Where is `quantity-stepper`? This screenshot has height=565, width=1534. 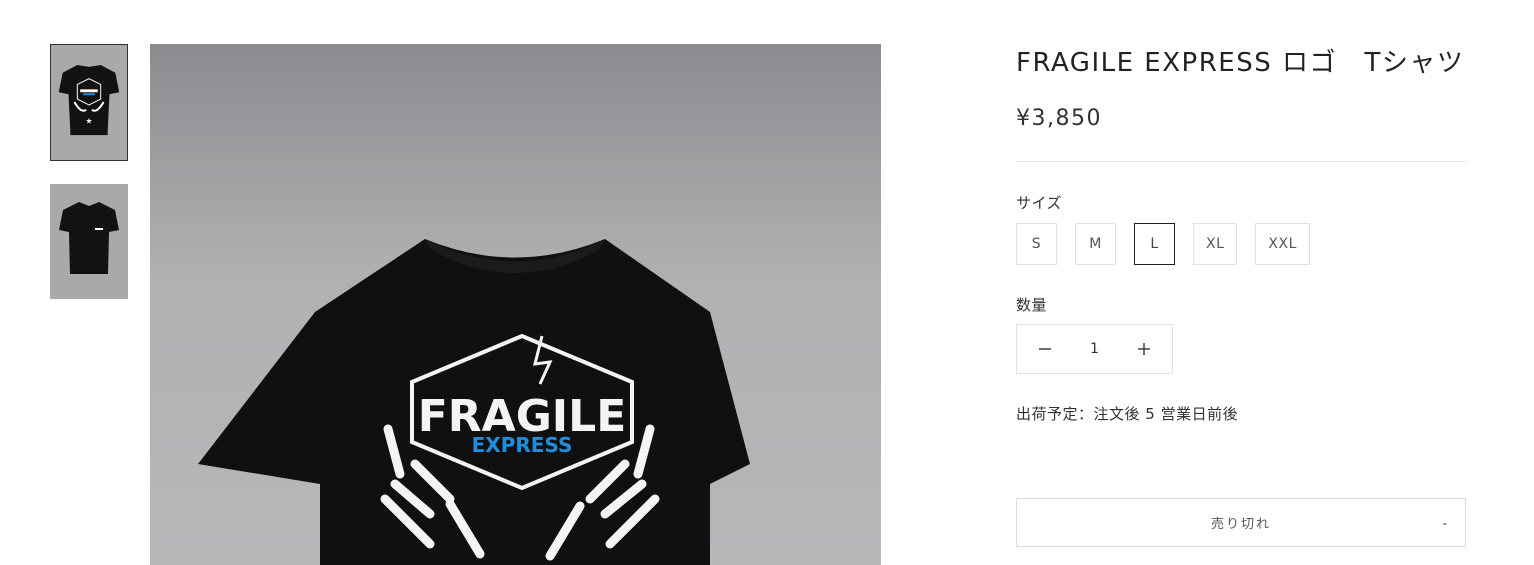 quantity-stepper is located at coordinates (1094, 349).